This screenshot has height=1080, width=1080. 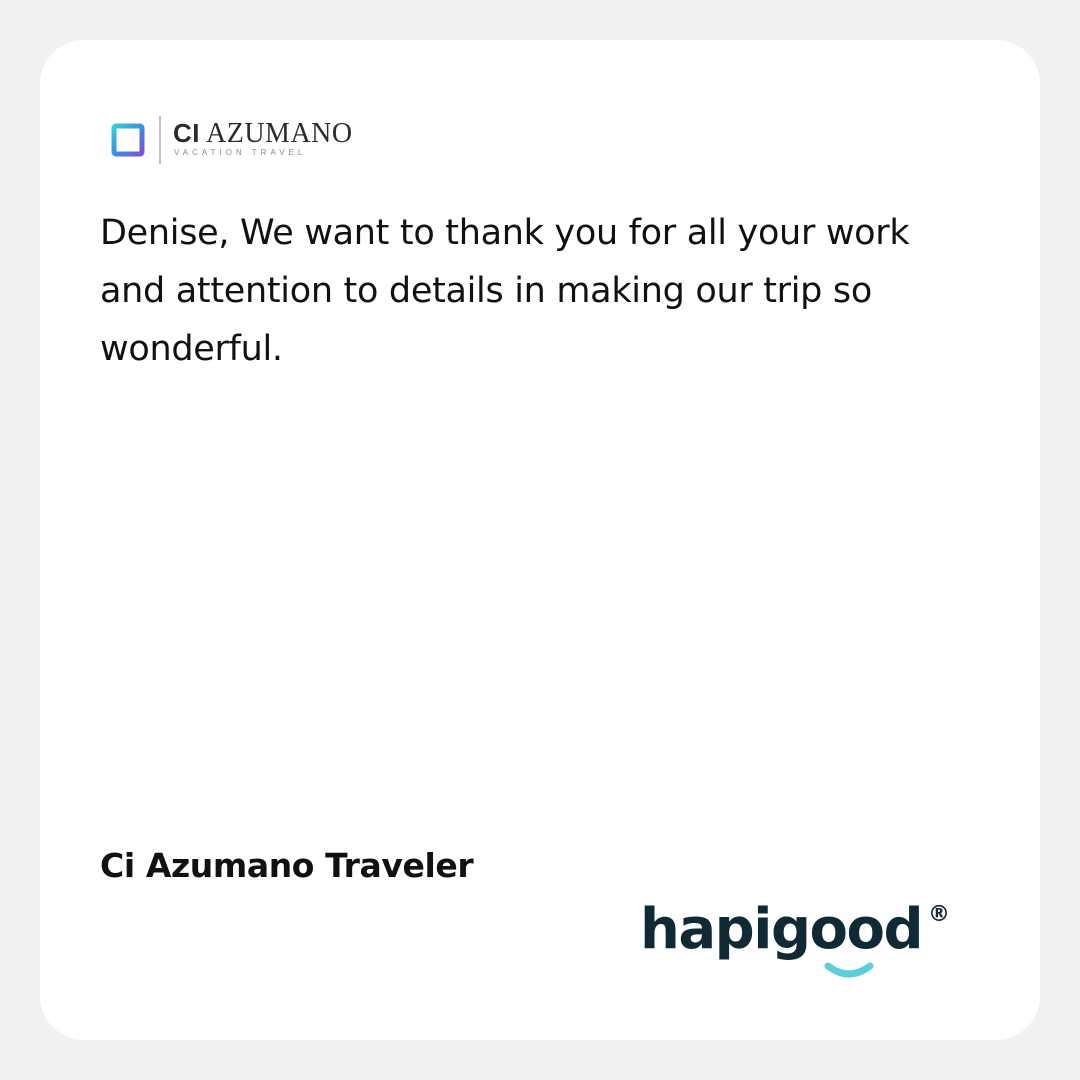 I want to click on brand-name: CI AZUMANO, so click(x=263, y=134).